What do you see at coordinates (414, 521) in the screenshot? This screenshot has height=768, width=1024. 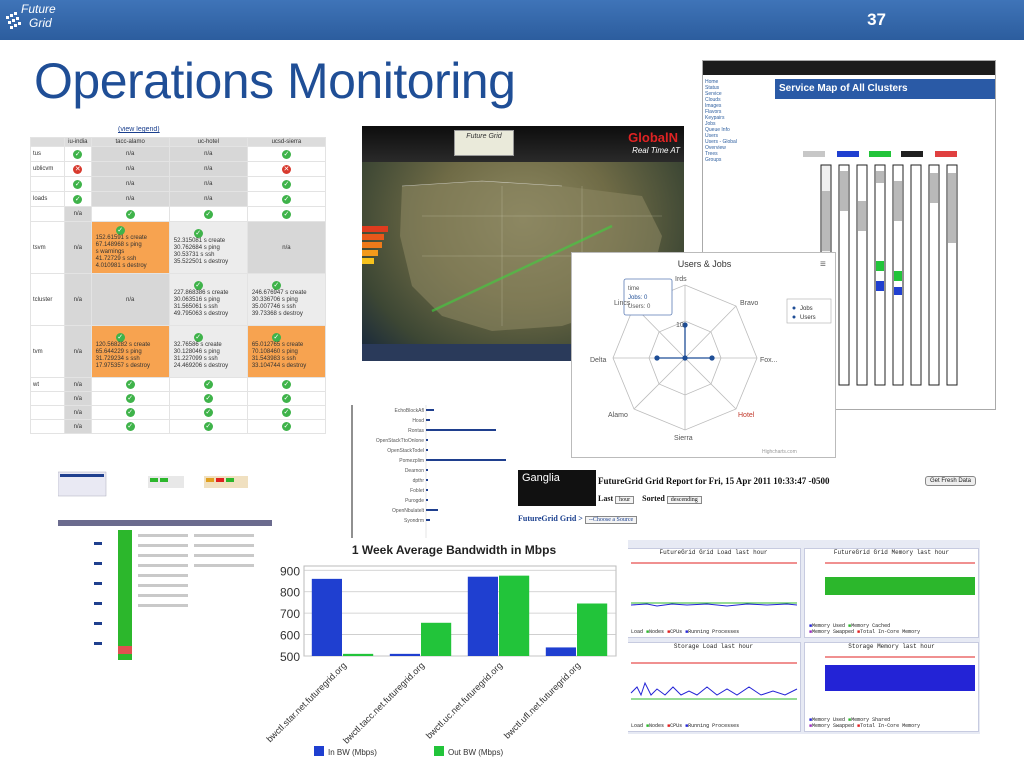 I see `svg-text: Syondrm` at bounding box center [414, 521].